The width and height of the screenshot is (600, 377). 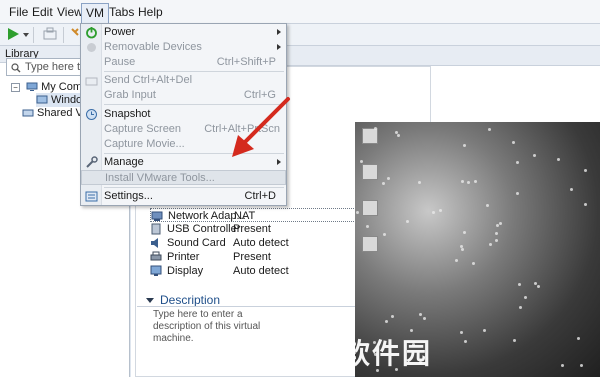 I want to click on menu-item-label: Snapshot, so click(x=127, y=114).